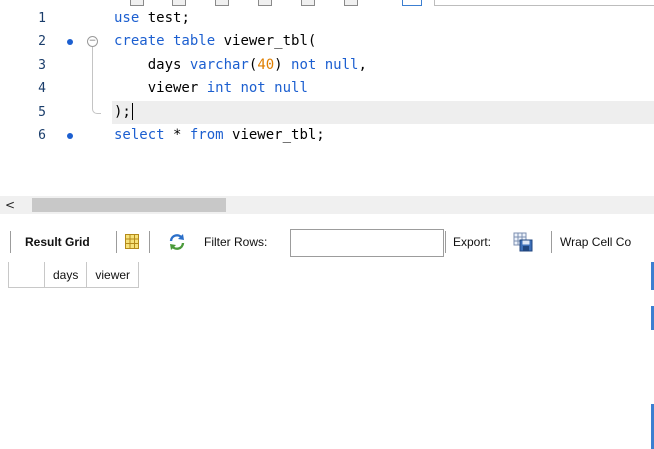 The image size is (654, 449). I want to click on sql-text: viewer_tbl(, so click(266, 41).